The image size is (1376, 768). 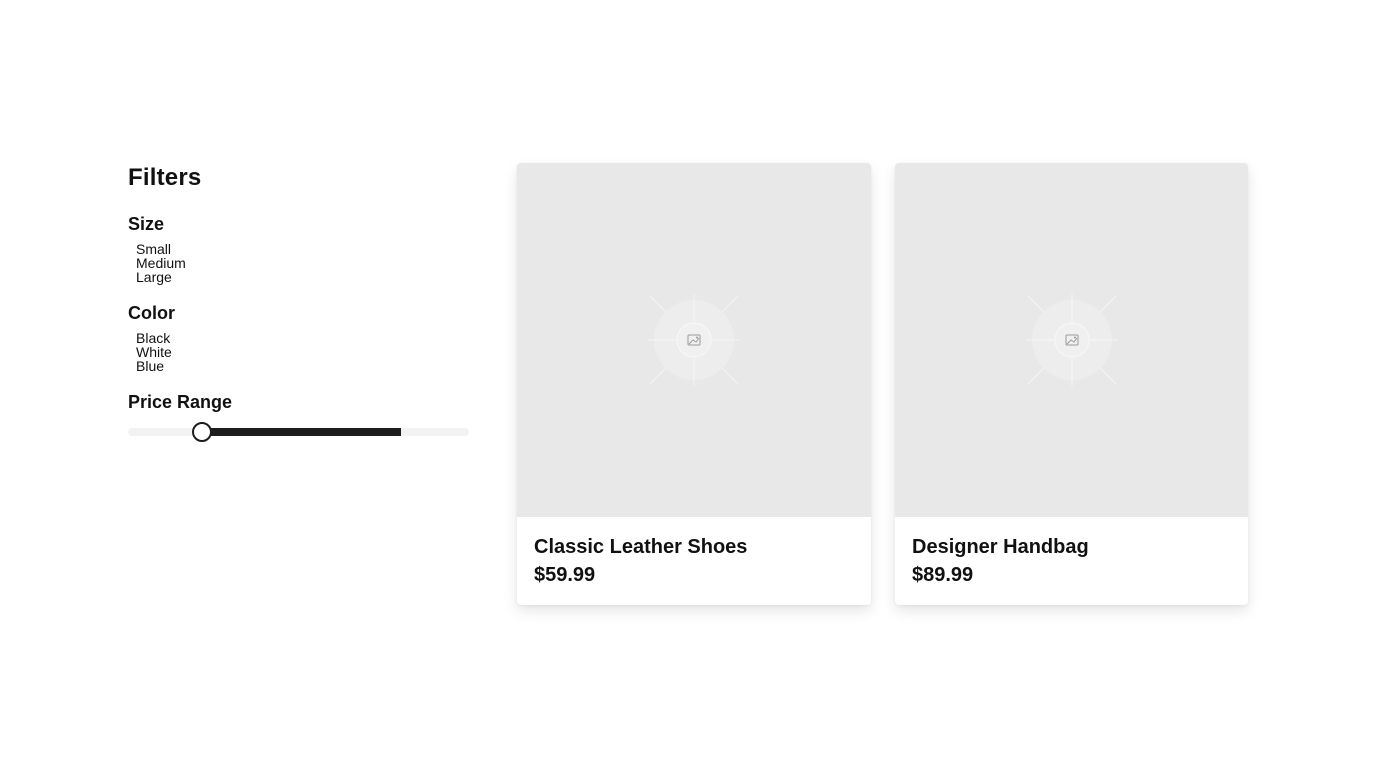 What do you see at coordinates (1071, 547) in the screenshot?
I see `product-name: Designer Handbag` at bounding box center [1071, 547].